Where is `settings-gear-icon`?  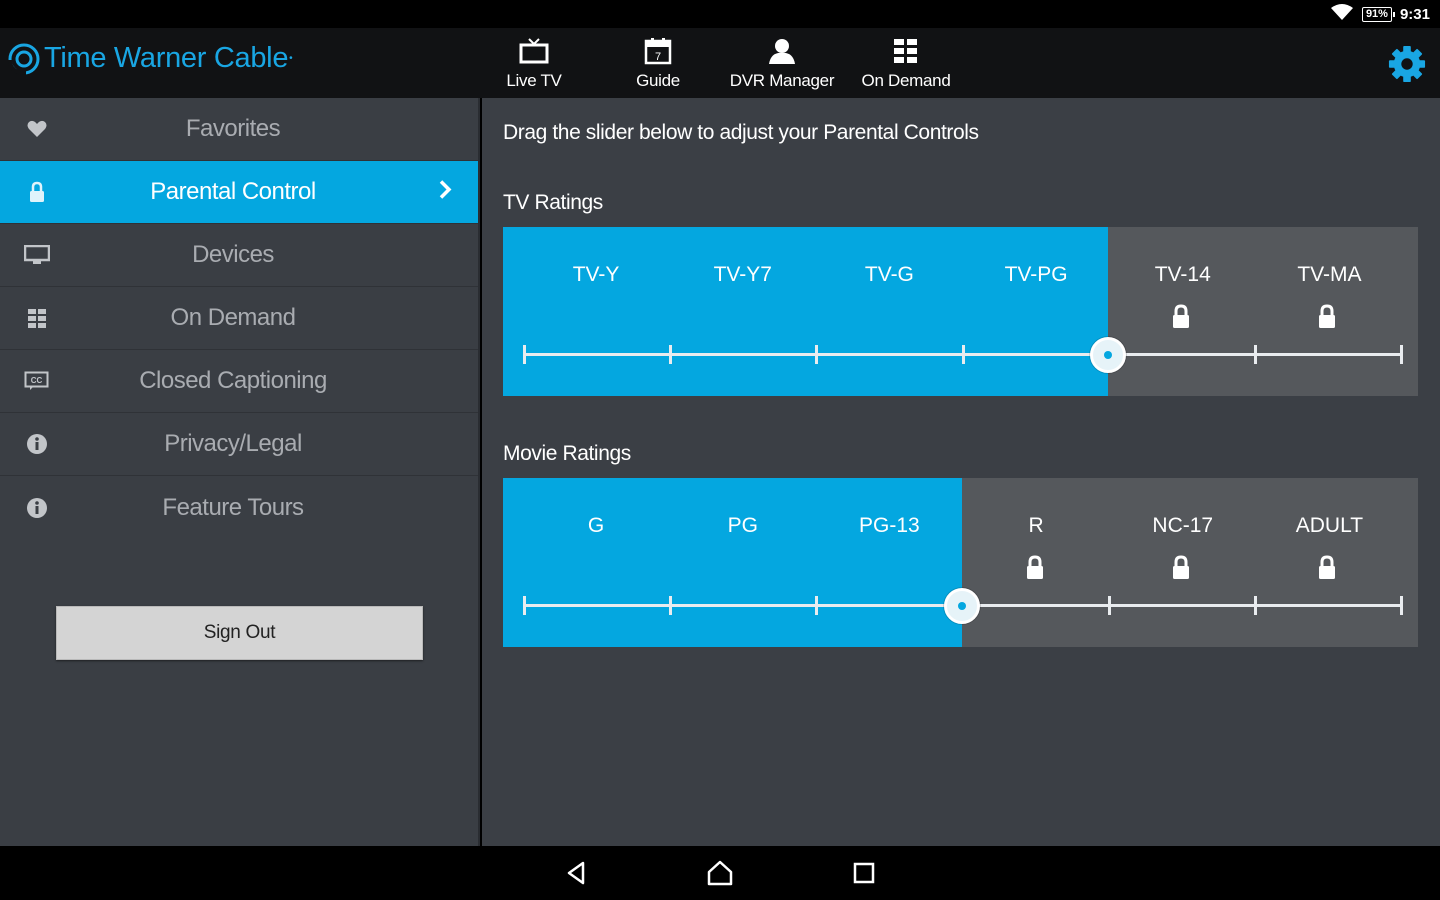 settings-gear-icon is located at coordinates (1407, 64).